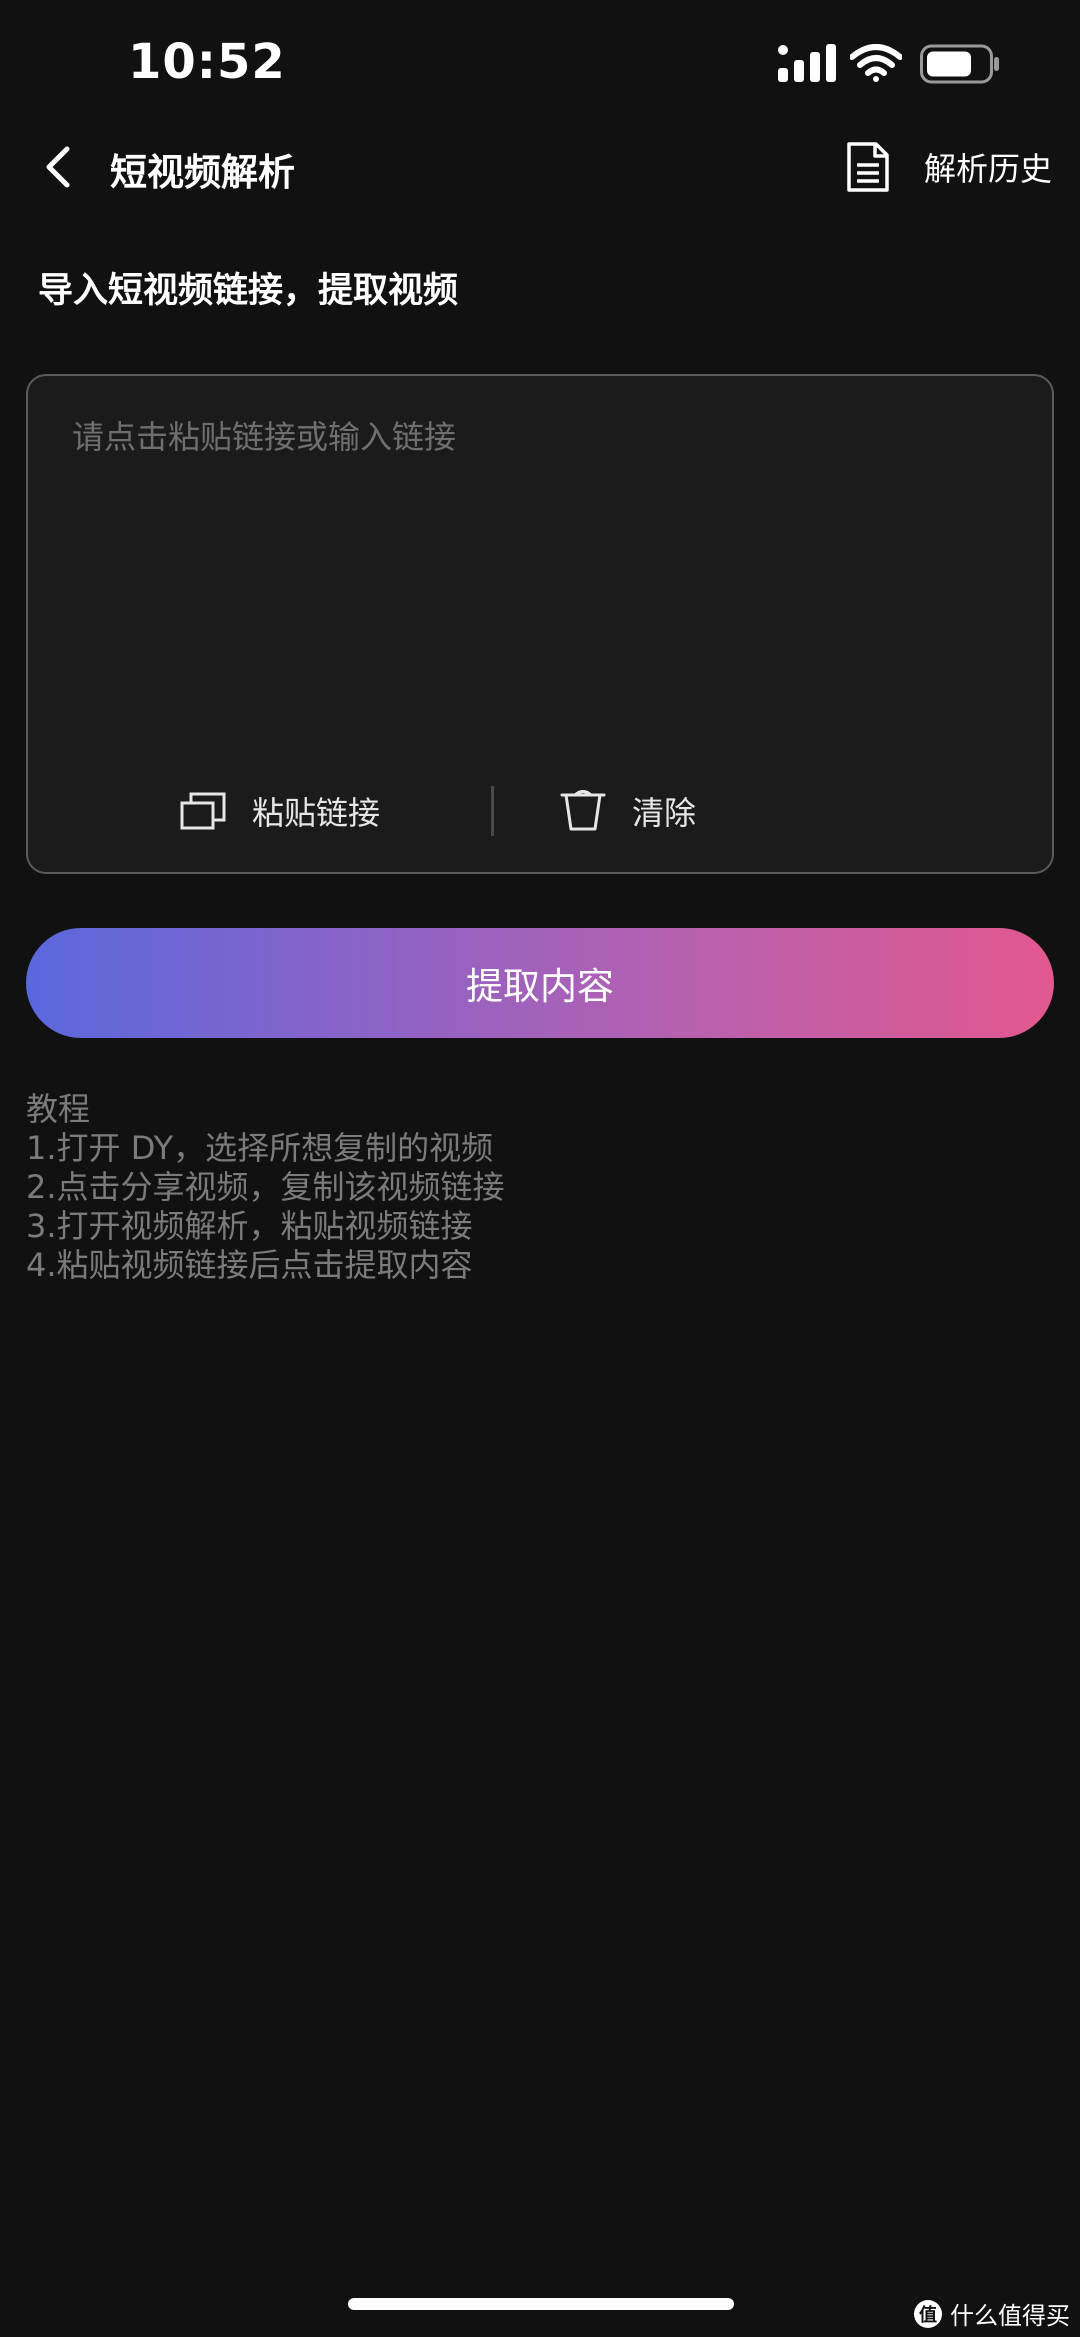 The height and width of the screenshot is (2337, 1080). Describe the element at coordinates (928, 2313) in the screenshot. I see `watermark-logo: 值` at that location.